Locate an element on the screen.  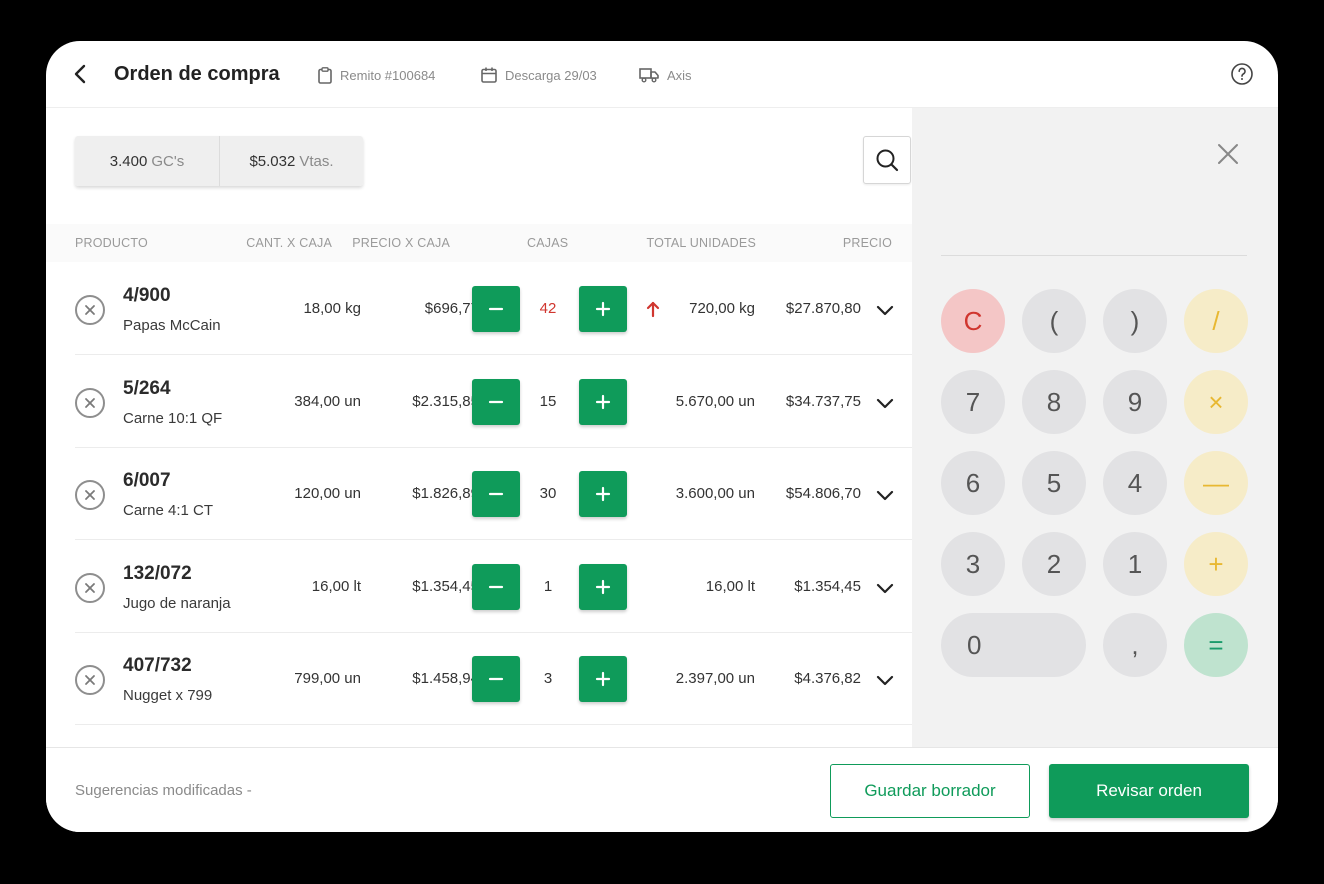
total-unidades: 5.670,00 un is located at coordinates (715, 401).